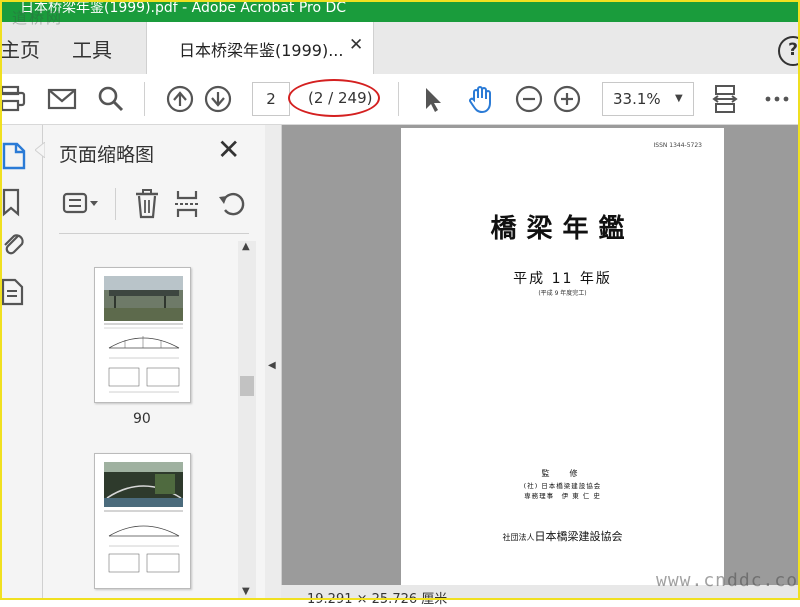 This screenshot has height=607, width=800. I want to click on page-number-input: 2, so click(271, 99).